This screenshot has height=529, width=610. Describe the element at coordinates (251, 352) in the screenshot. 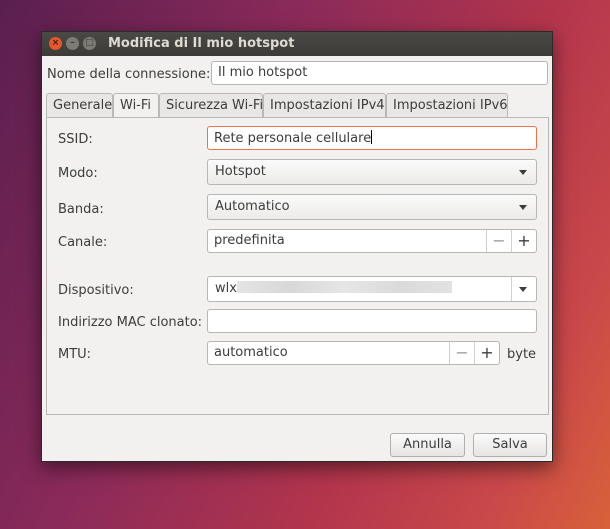

I see `mtu-value: automatico` at that location.